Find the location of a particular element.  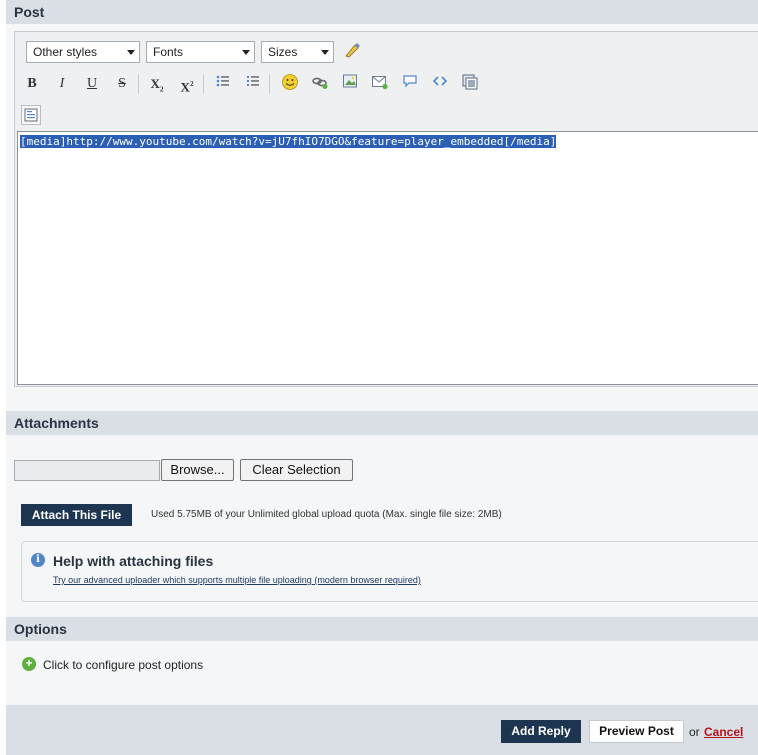

bold-button: B is located at coordinates (32, 84).